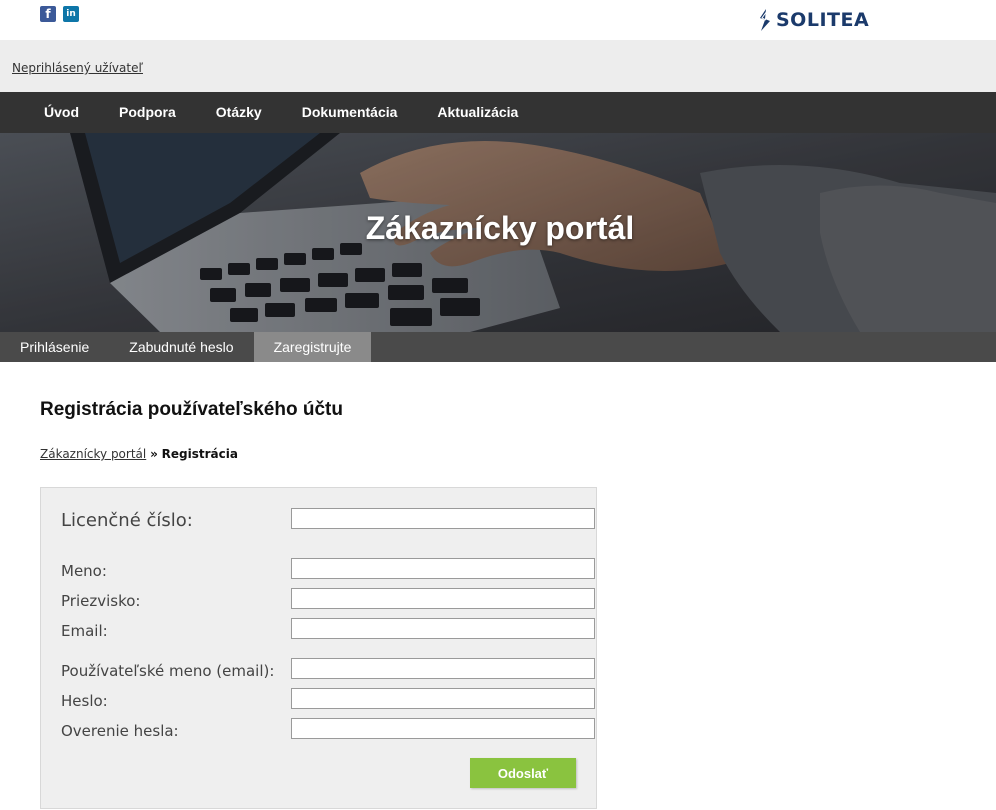  What do you see at coordinates (765, 20) in the screenshot?
I see `solitea-logo-icon` at bounding box center [765, 20].